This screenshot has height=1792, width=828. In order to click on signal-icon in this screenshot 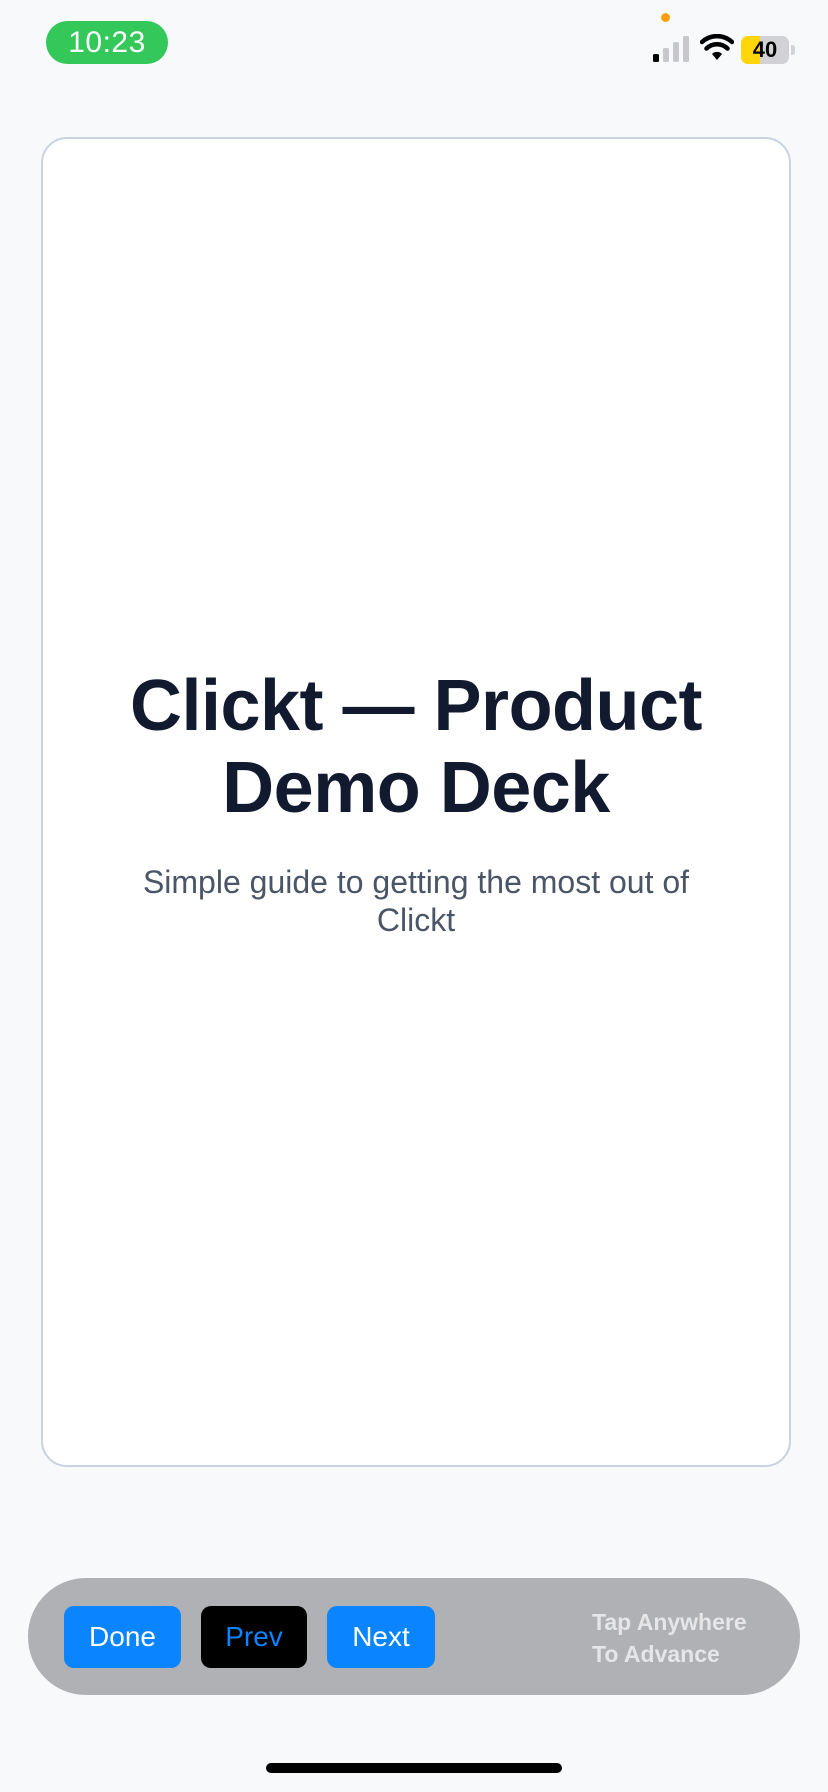, I will do `click(671, 49)`.